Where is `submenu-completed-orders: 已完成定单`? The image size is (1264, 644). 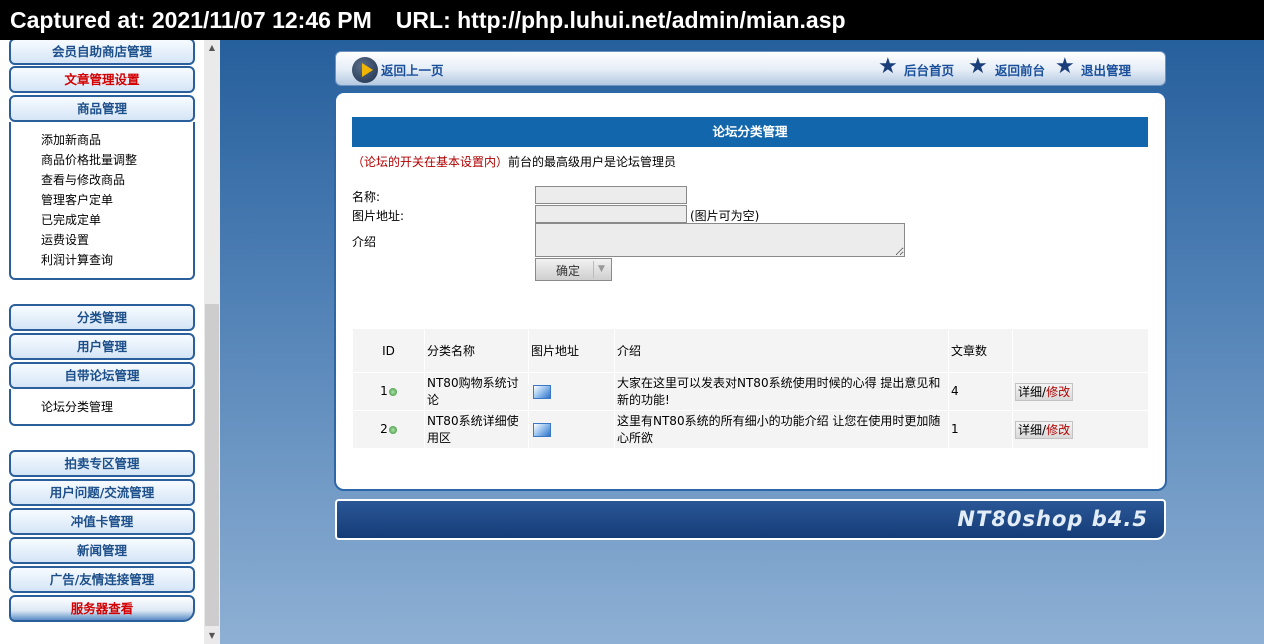 submenu-completed-orders: 已完成定单 is located at coordinates (117, 220).